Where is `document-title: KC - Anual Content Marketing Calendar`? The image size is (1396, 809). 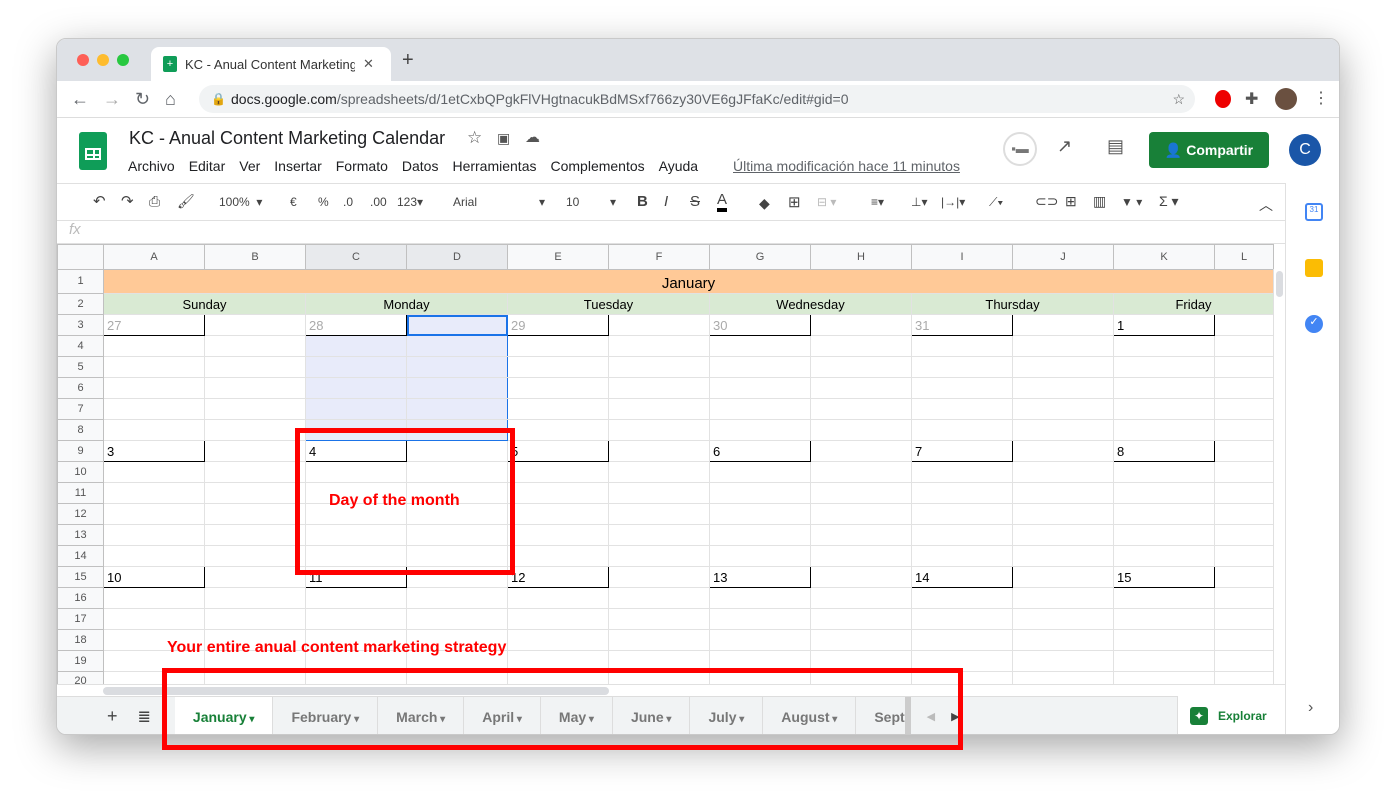 document-title: KC - Anual Content Marketing Calendar is located at coordinates (287, 138).